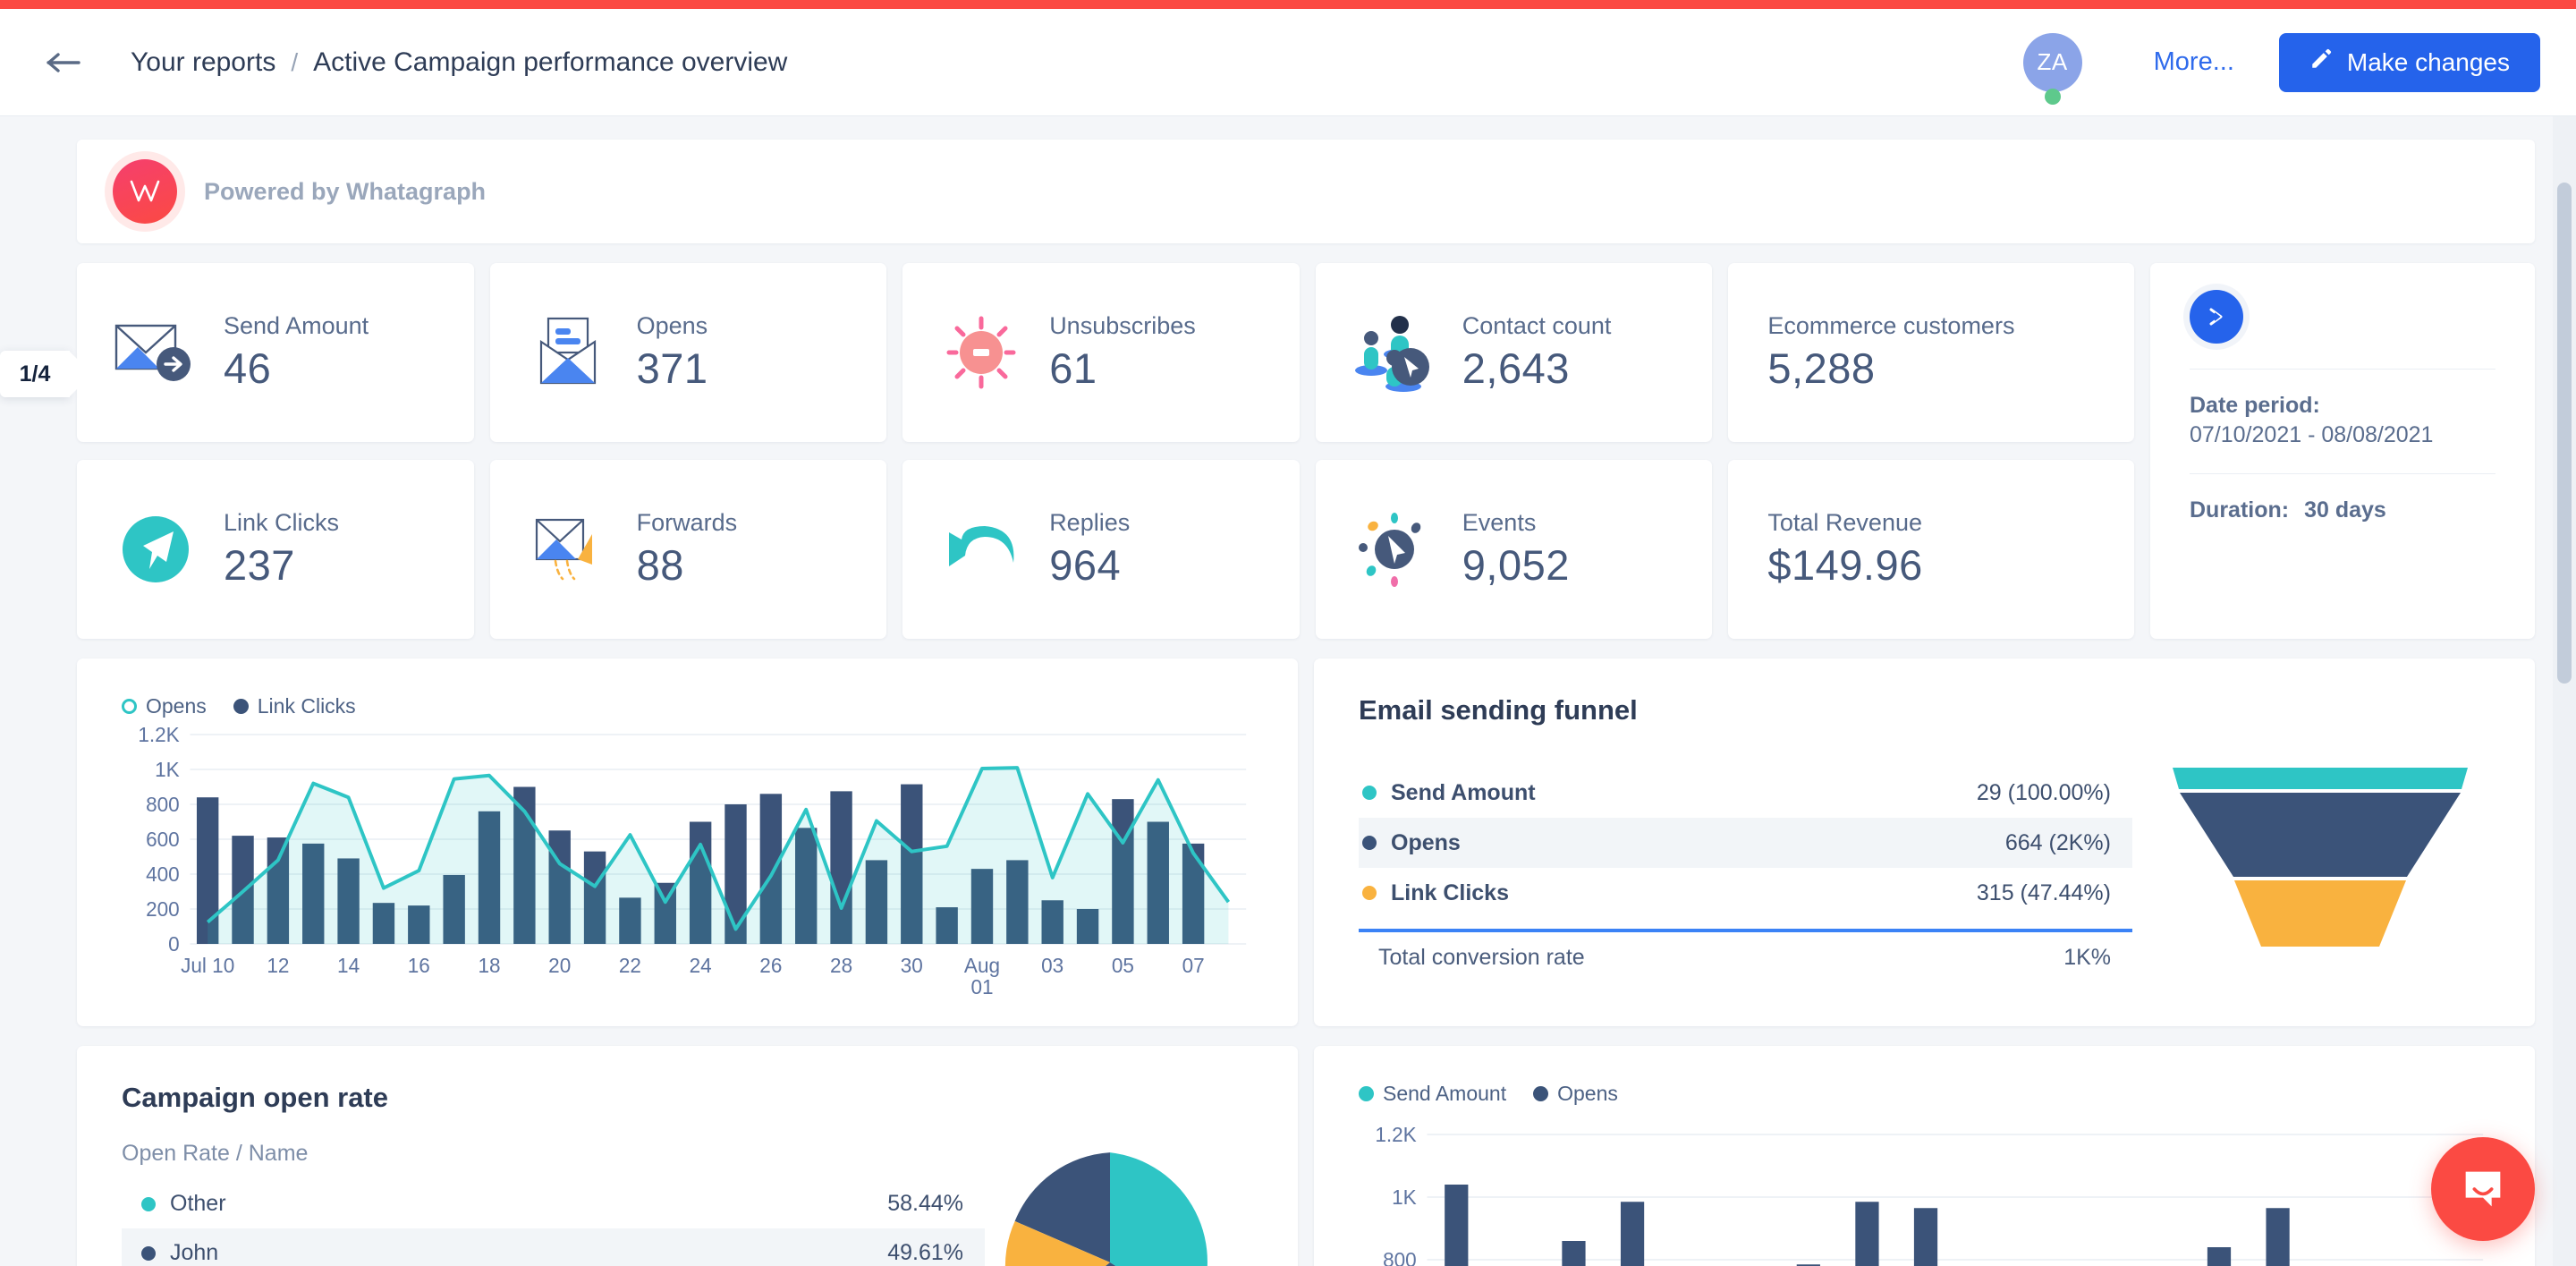 This screenshot has width=2576, height=1266. I want to click on legend-item-send-amount: Send Amount, so click(1432, 1094).